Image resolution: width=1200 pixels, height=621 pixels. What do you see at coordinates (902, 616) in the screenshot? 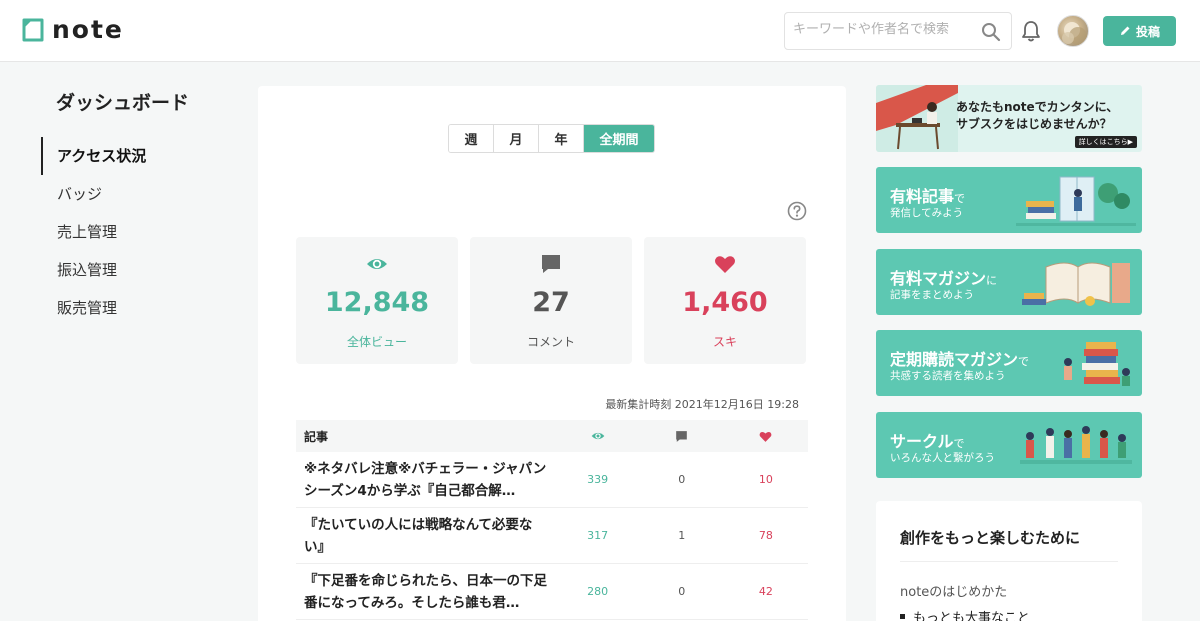
I see `bullet-icon` at bounding box center [902, 616].